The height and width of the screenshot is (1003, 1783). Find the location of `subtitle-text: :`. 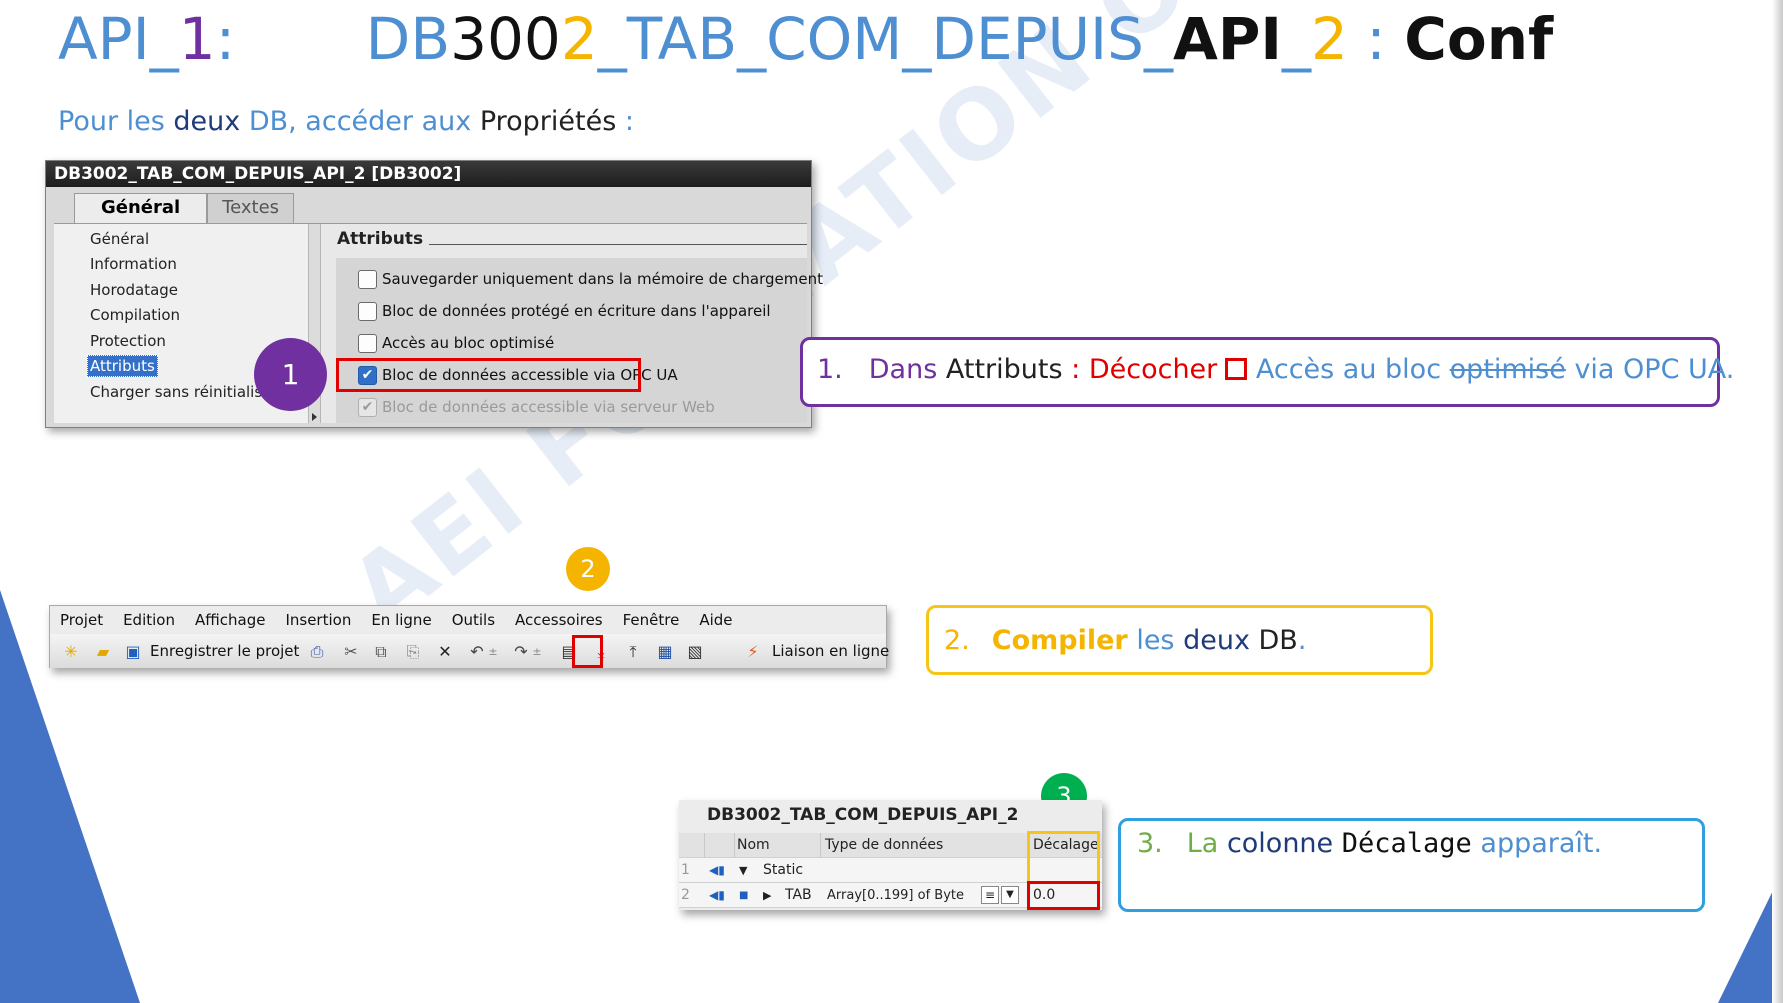

subtitle-text: : is located at coordinates (625, 121).